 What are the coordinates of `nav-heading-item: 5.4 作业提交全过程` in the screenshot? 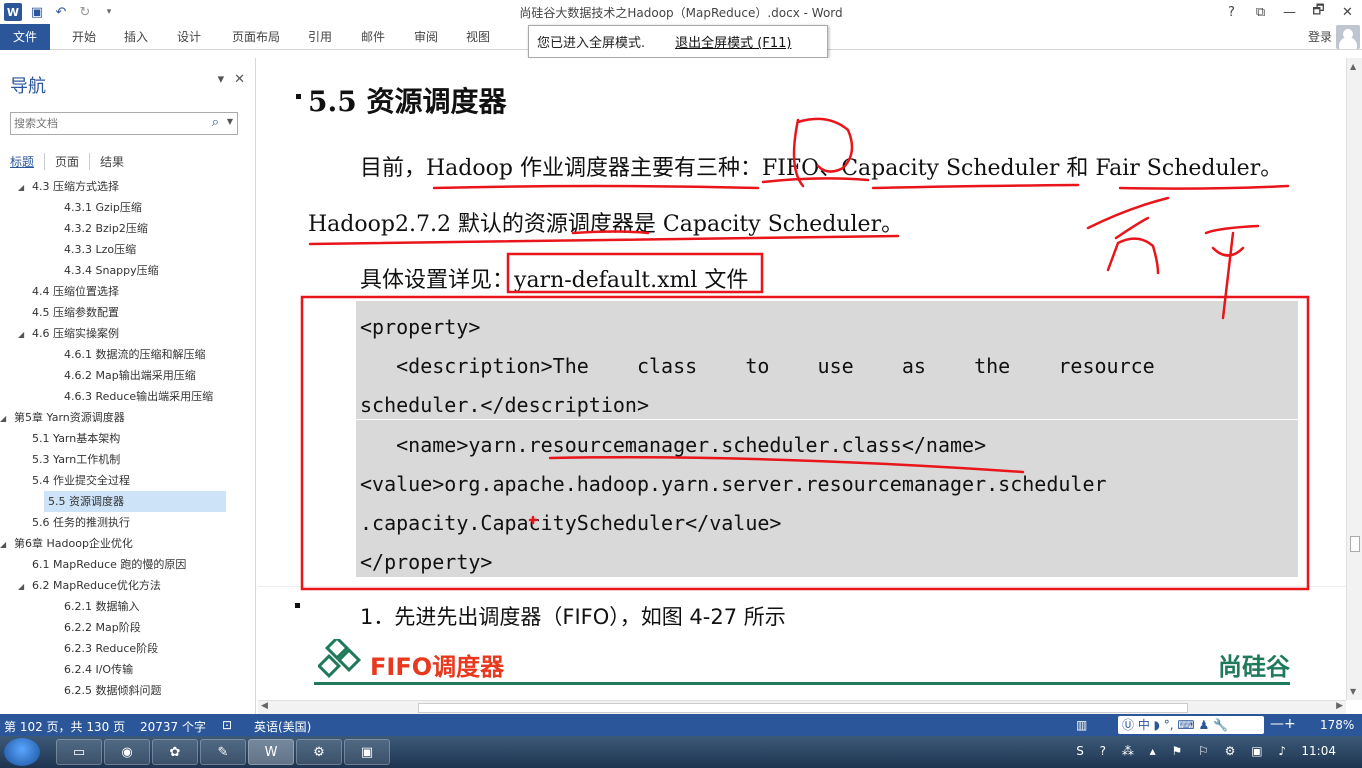 It's located at (65, 480).